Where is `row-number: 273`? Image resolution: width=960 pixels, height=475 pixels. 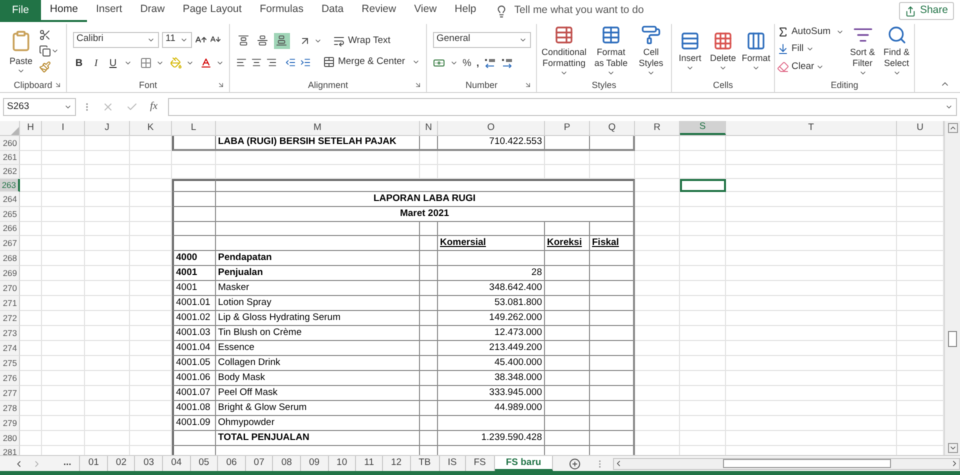
row-number: 273 is located at coordinates (10, 333).